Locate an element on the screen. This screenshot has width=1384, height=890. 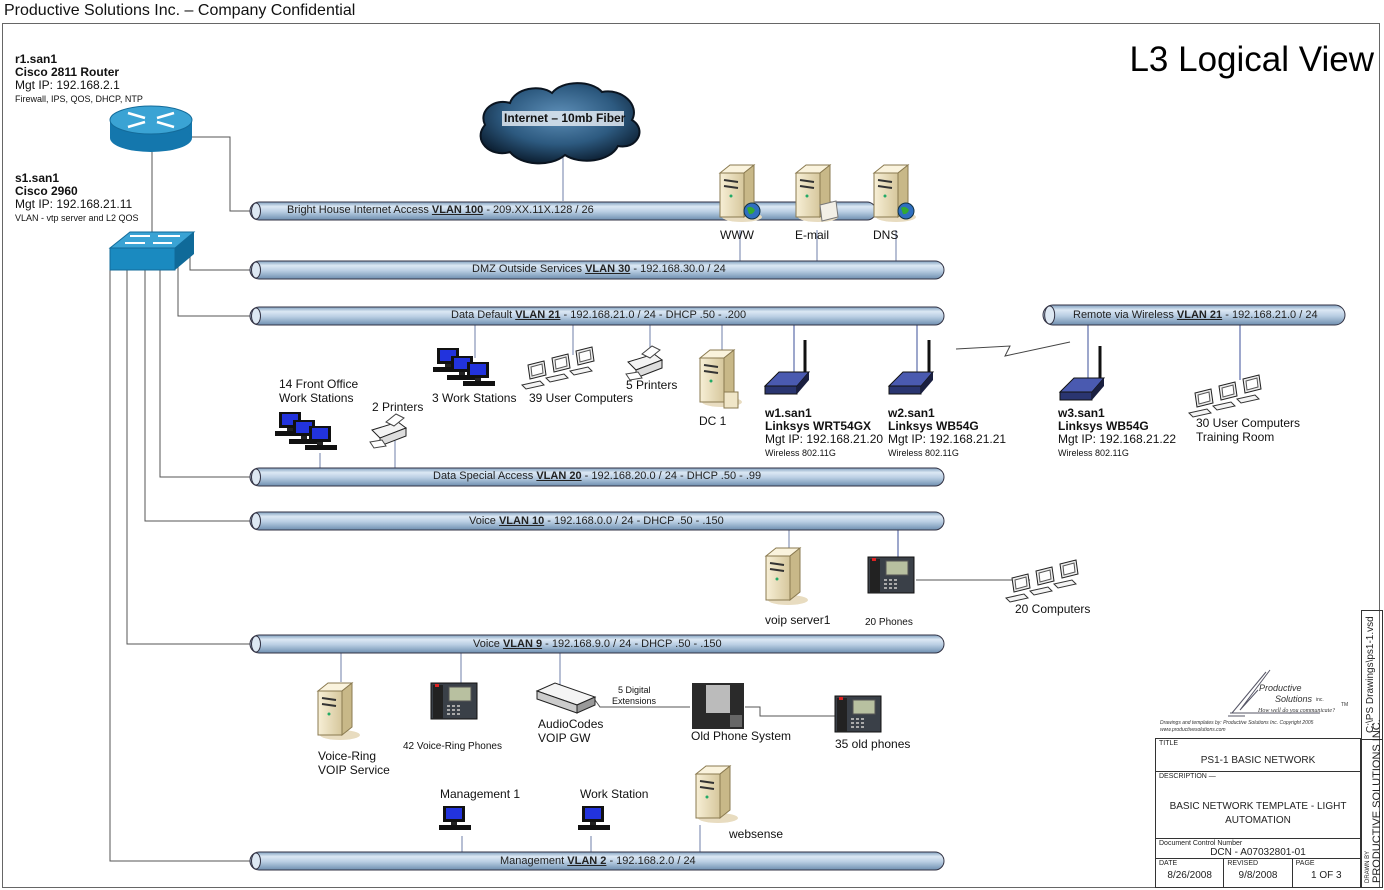
dcn-value: DCN - A07032801-01 is located at coordinates (1258, 852).